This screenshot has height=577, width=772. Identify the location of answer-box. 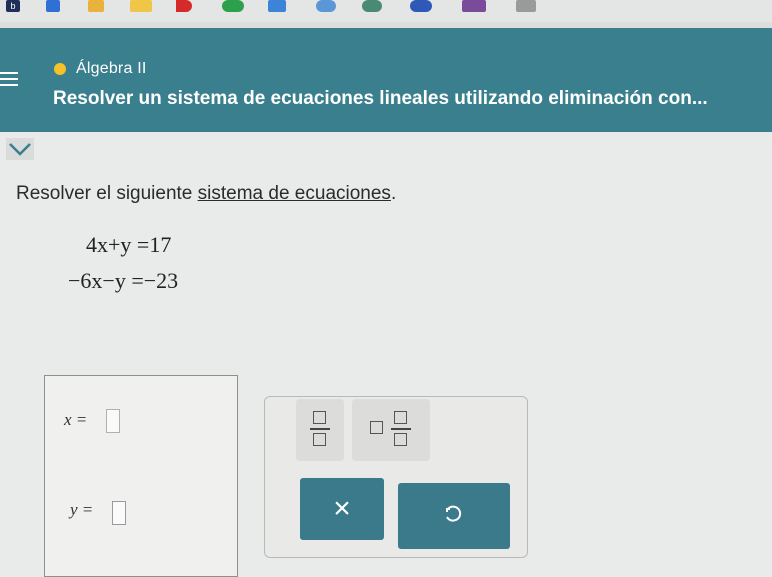
(141, 476).